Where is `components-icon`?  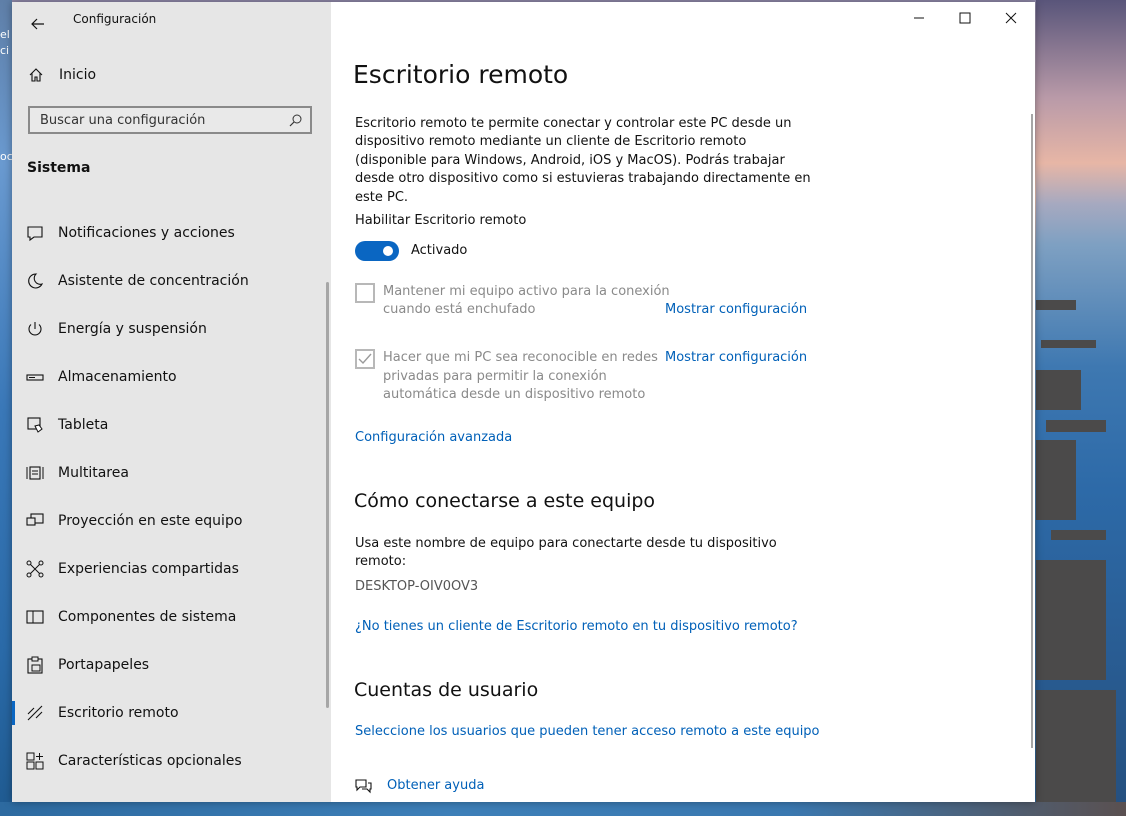 components-icon is located at coordinates (35, 617).